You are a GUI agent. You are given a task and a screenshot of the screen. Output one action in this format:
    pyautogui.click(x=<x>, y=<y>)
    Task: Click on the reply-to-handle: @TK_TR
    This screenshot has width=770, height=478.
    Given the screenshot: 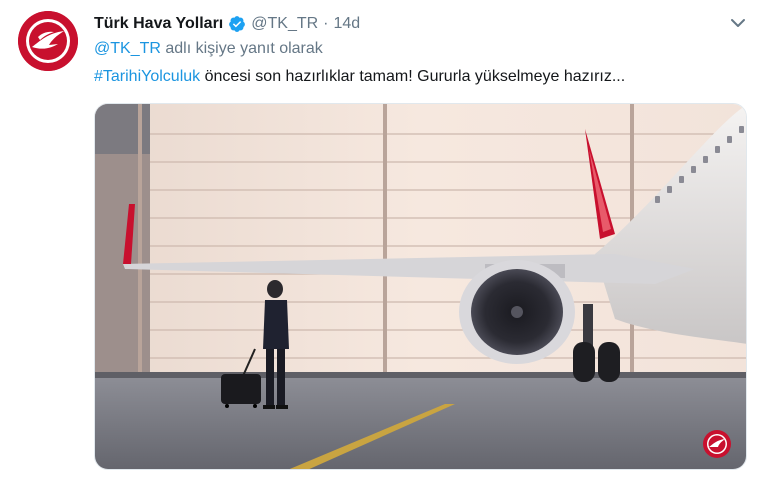 What is the action you would take?
    pyautogui.click(x=127, y=48)
    